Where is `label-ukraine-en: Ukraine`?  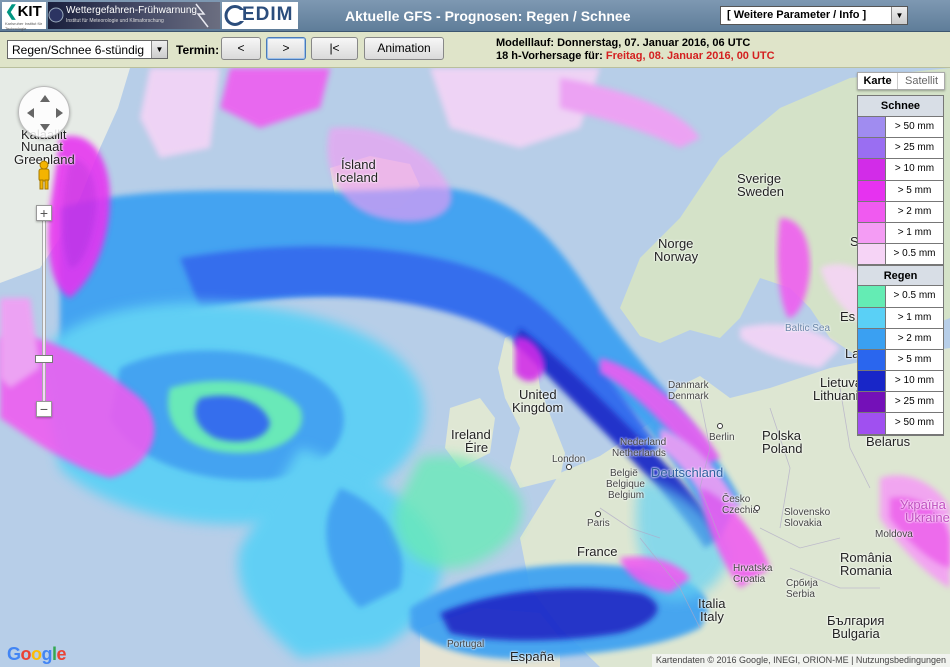 label-ukraine-en: Ukraine is located at coordinates (927, 517).